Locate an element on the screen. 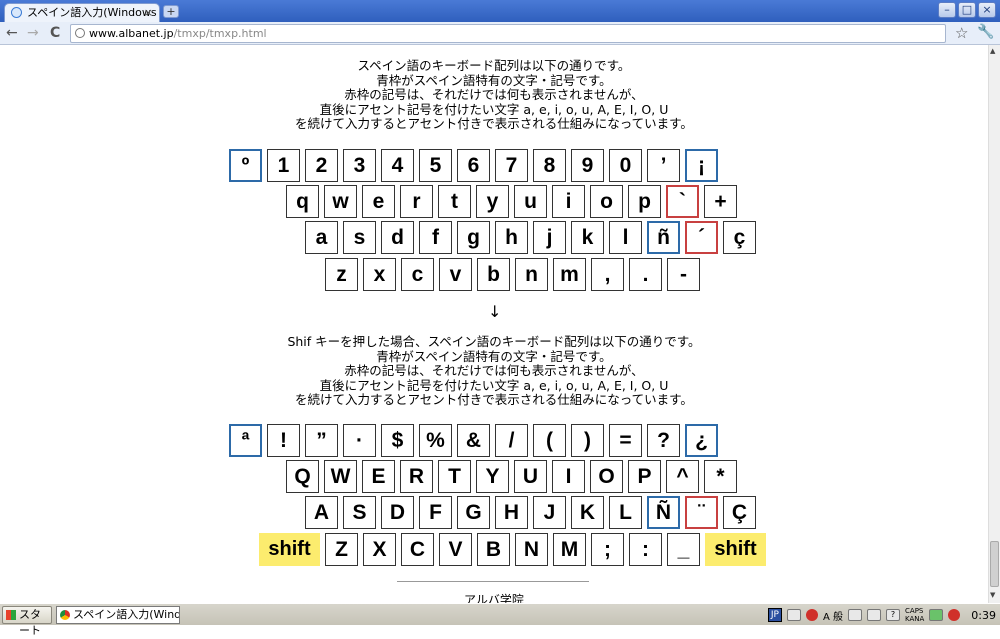  key: = is located at coordinates (625, 440).